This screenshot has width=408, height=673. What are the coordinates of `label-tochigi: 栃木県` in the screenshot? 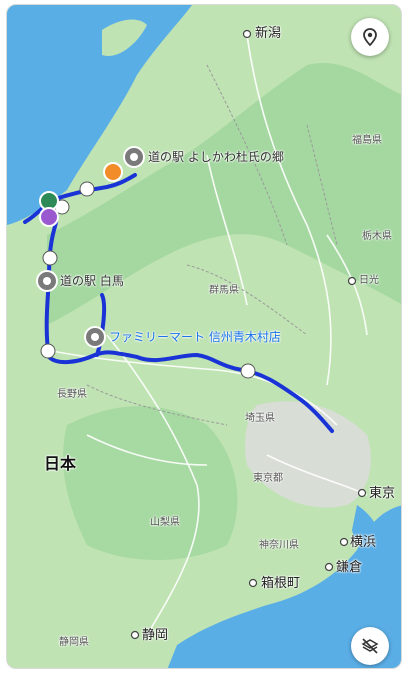 It's located at (377, 236).